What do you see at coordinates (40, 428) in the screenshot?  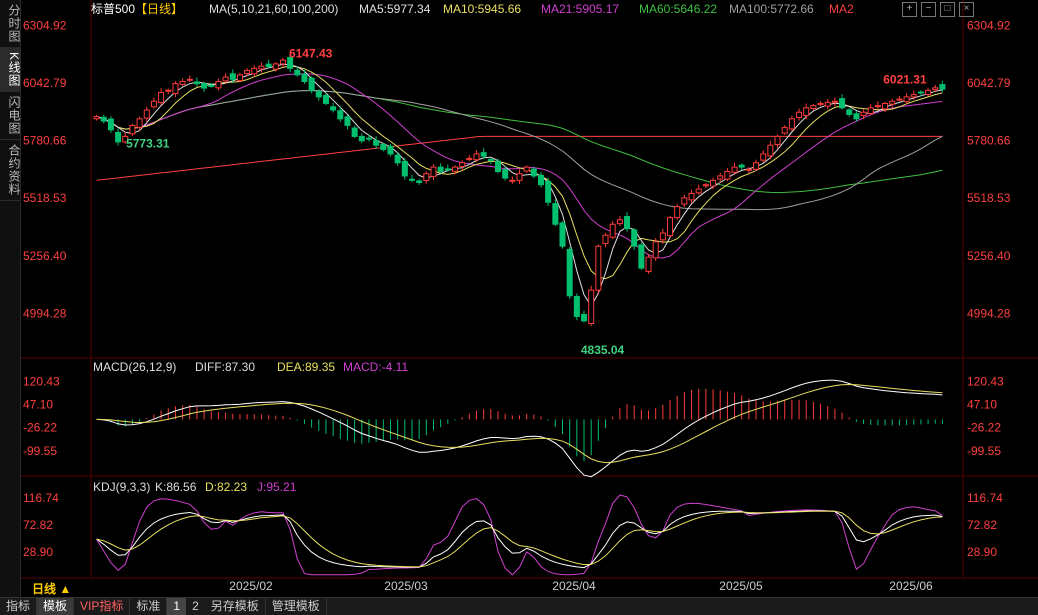 I see `macd-y-tick-left: -26.22` at bounding box center [40, 428].